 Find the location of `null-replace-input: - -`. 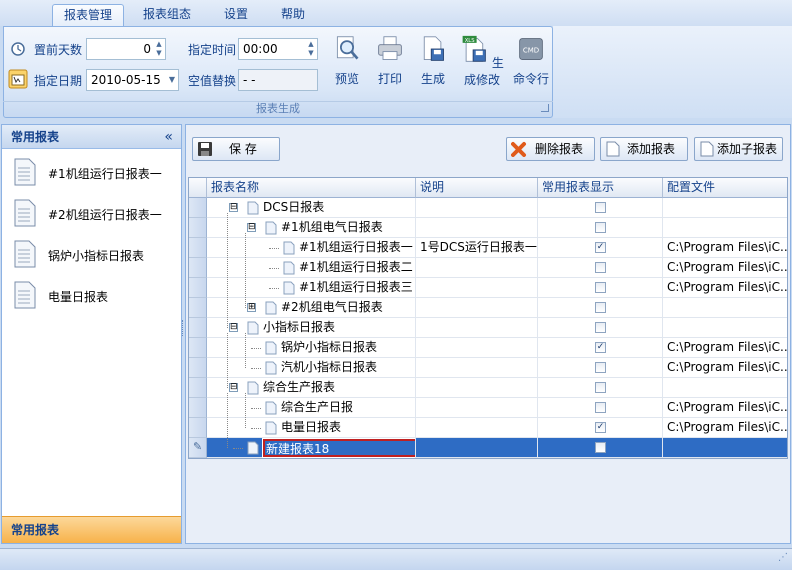

null-replace-input: - - is located at coordinates (278, 80).